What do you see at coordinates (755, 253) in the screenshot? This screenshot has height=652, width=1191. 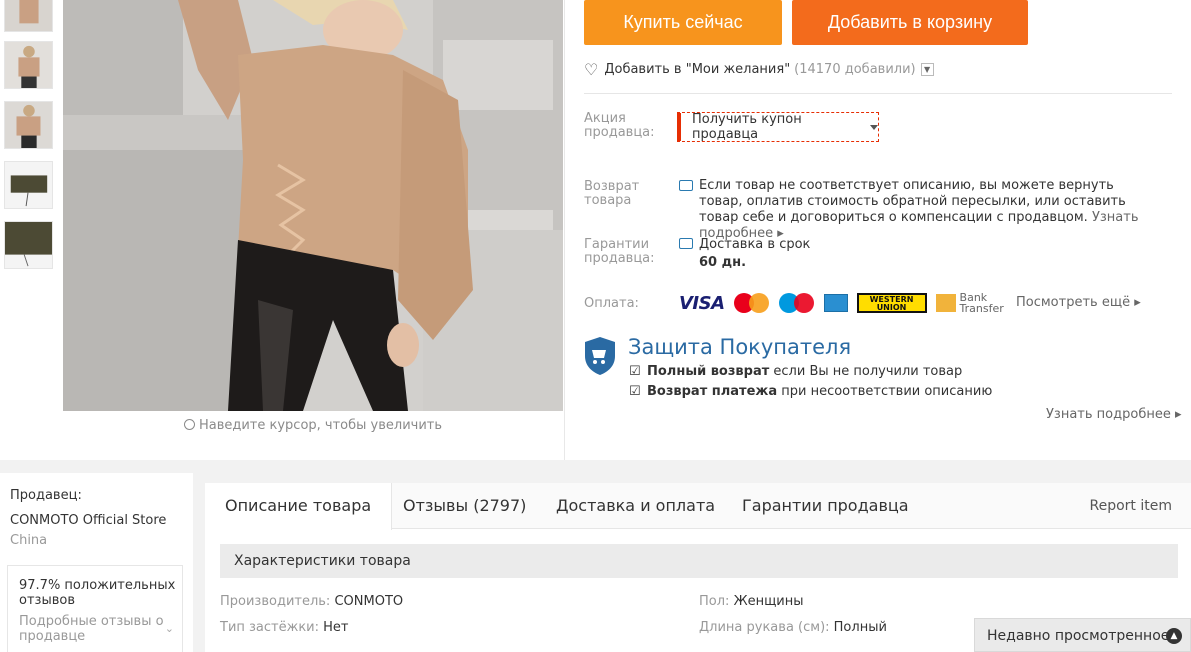 I see `guarantee-text: Доставка в срок 60 дн.` at bounding box center [755, 253].